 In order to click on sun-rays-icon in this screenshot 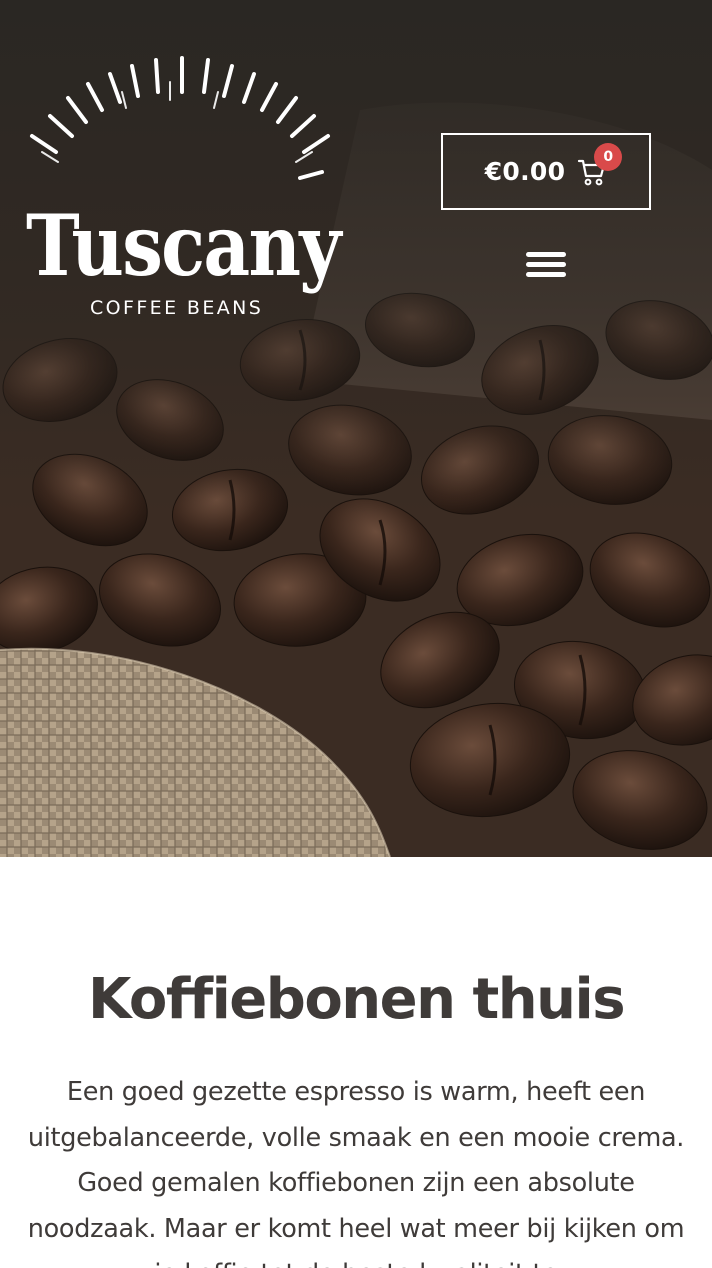, I will do `click(180, 118)`.